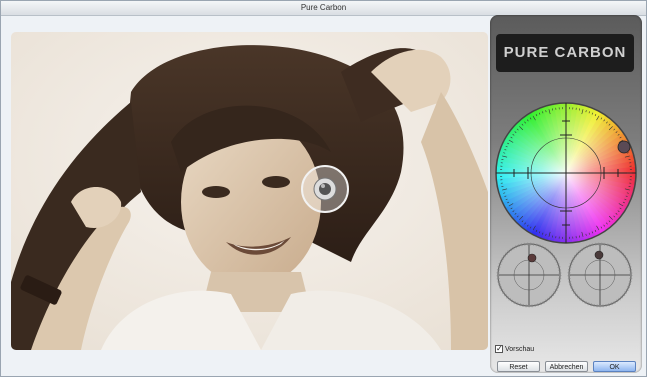  What do you see at coordinates (520, 349) in the screenshot?
I see `preview-label: Vorschau` at bounding box center [520, 349].